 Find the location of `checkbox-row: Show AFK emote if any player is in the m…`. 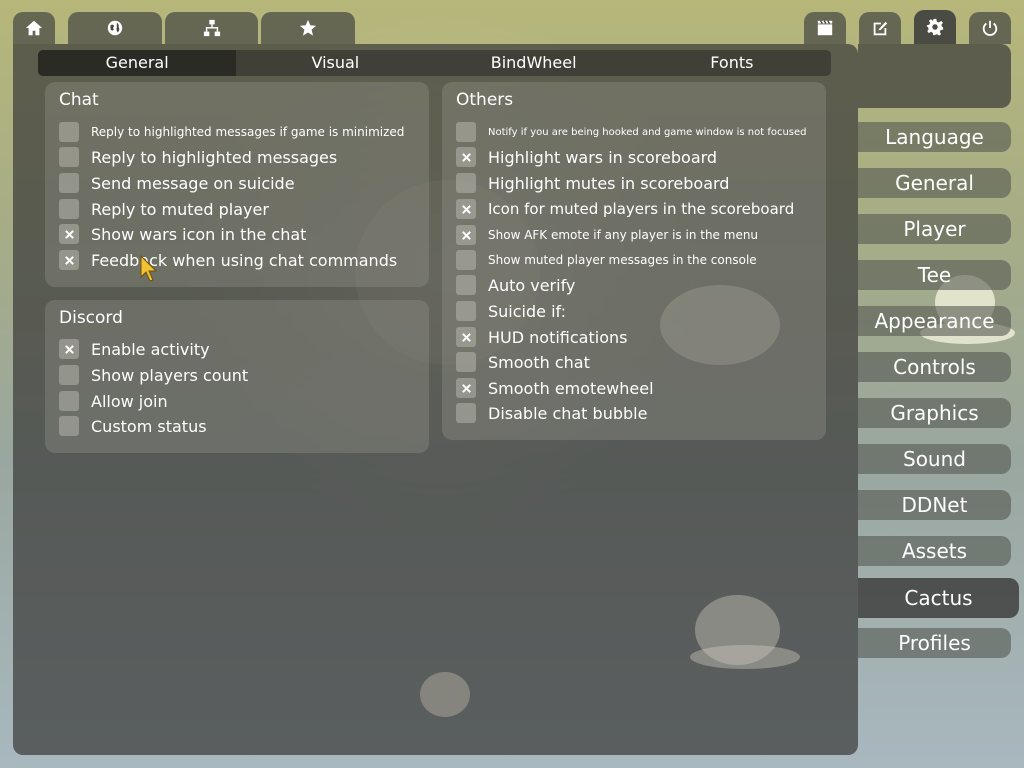

checkbox-row: Show AFK emote if any player is in the m… is located at coordinates (607, 235).